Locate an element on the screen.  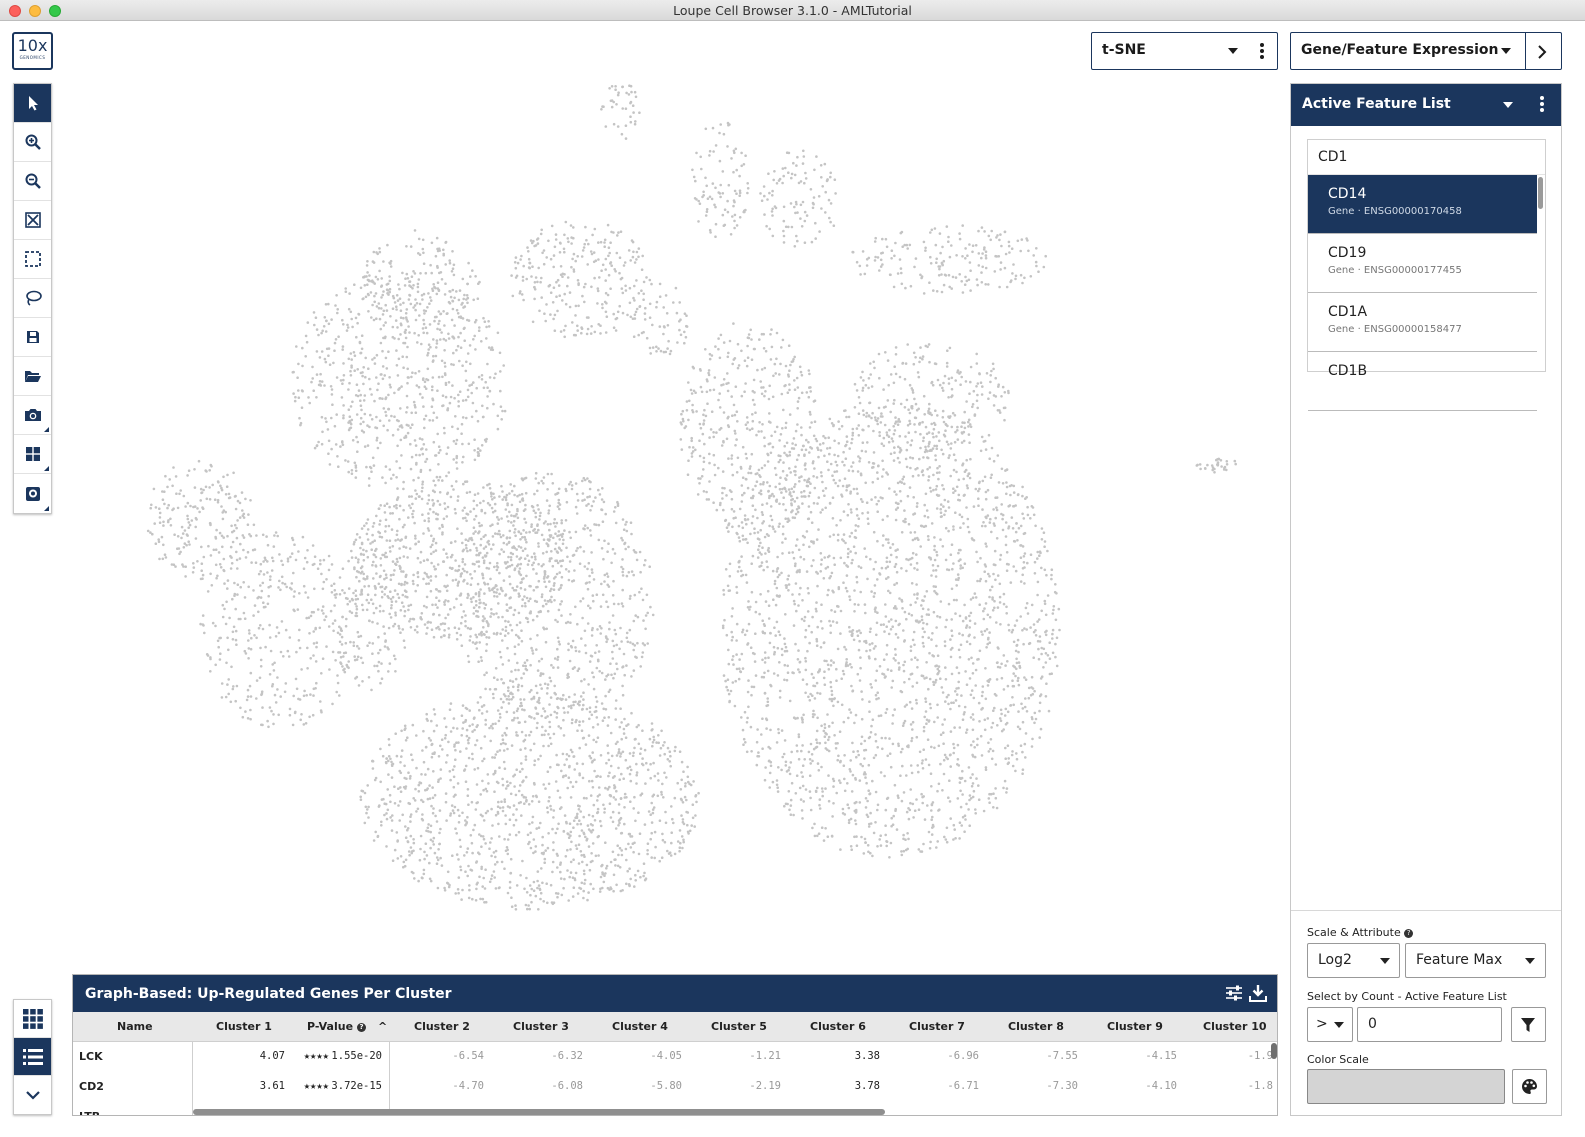
open-button is located at coordinates (32, 376).